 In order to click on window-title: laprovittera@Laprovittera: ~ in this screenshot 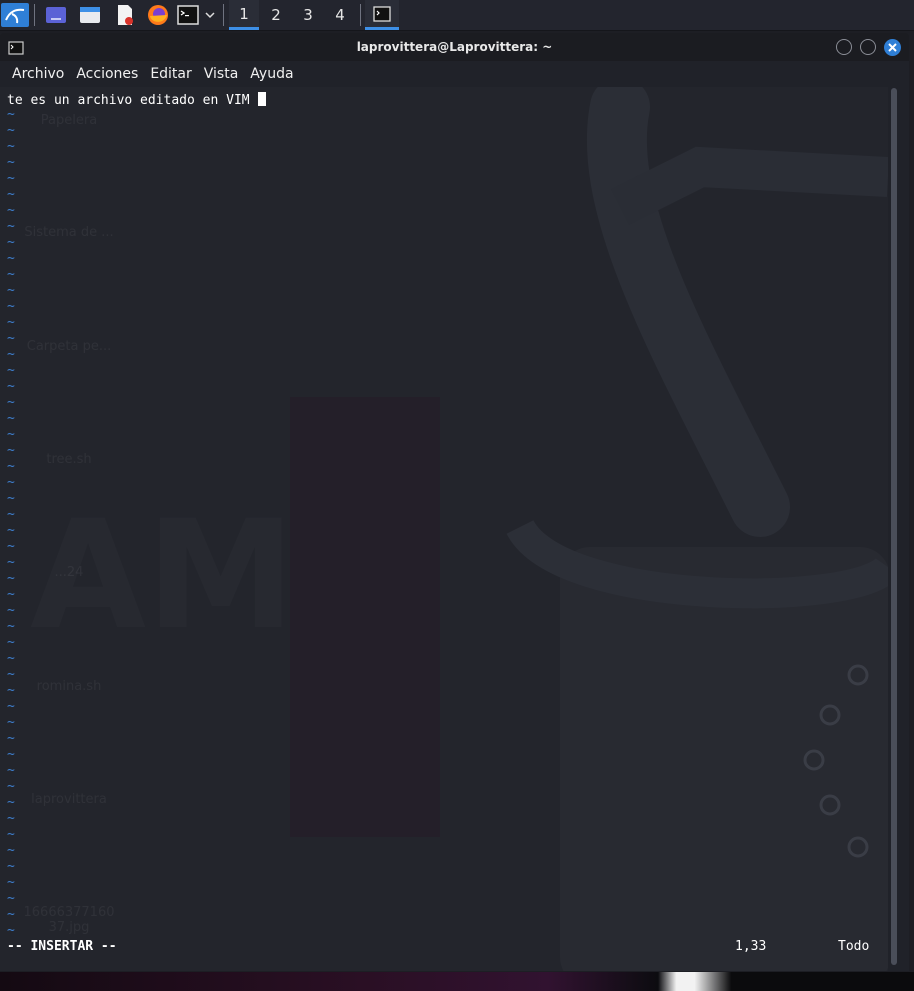, I will do `click(454, 47)`.